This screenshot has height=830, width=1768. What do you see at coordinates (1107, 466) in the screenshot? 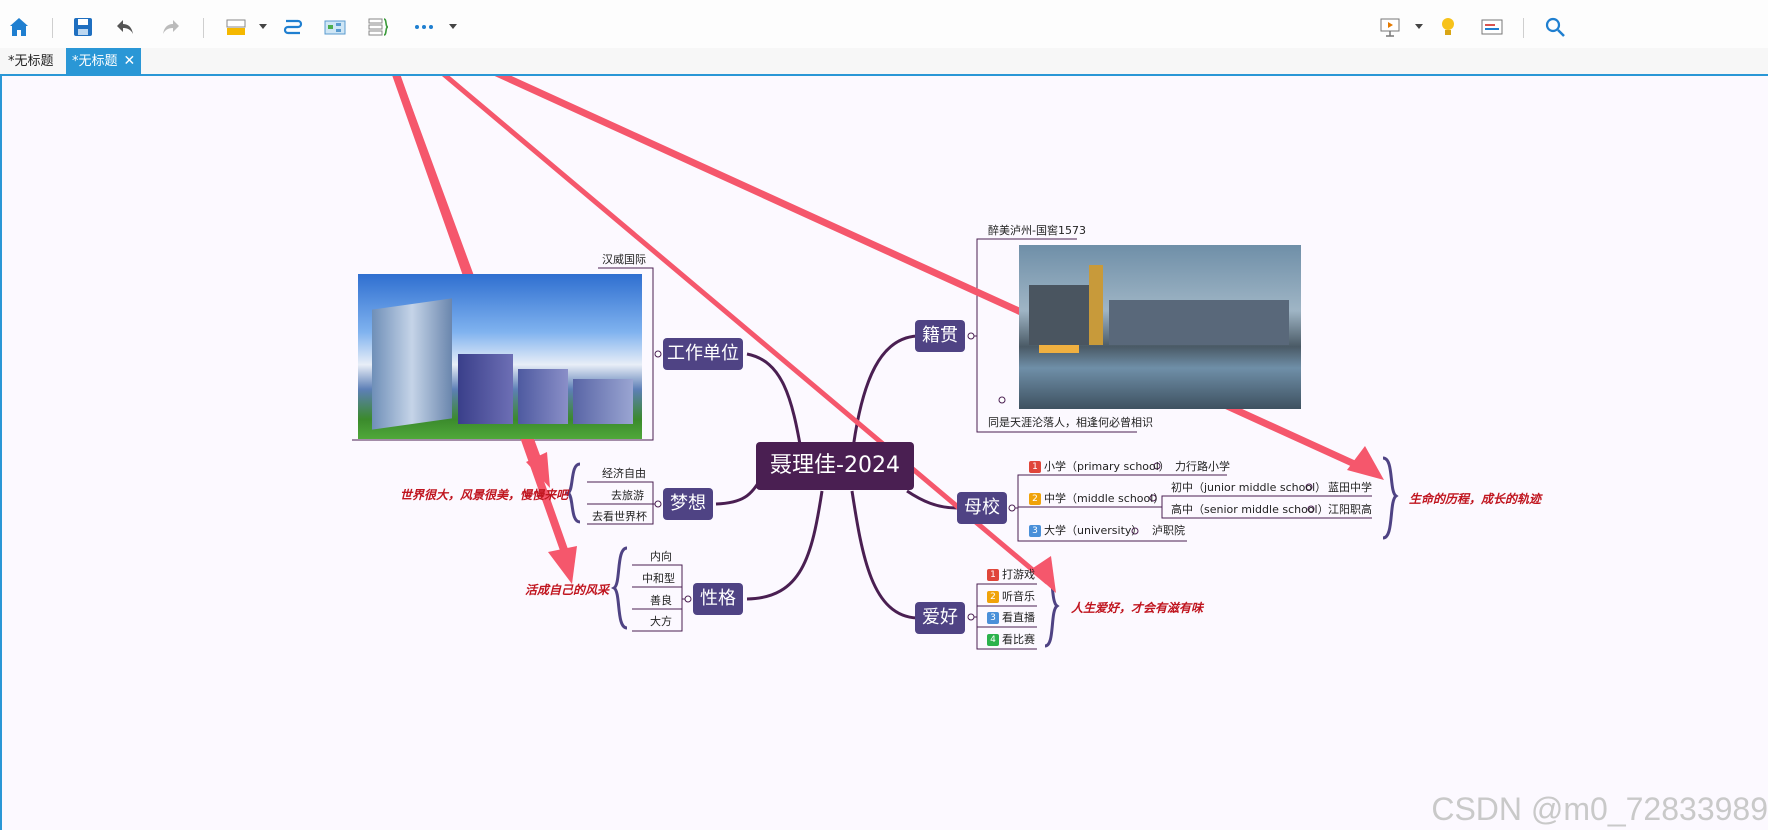
I see `subtopic-label: 小学（primary school）` at bounding box center [1107, 466].